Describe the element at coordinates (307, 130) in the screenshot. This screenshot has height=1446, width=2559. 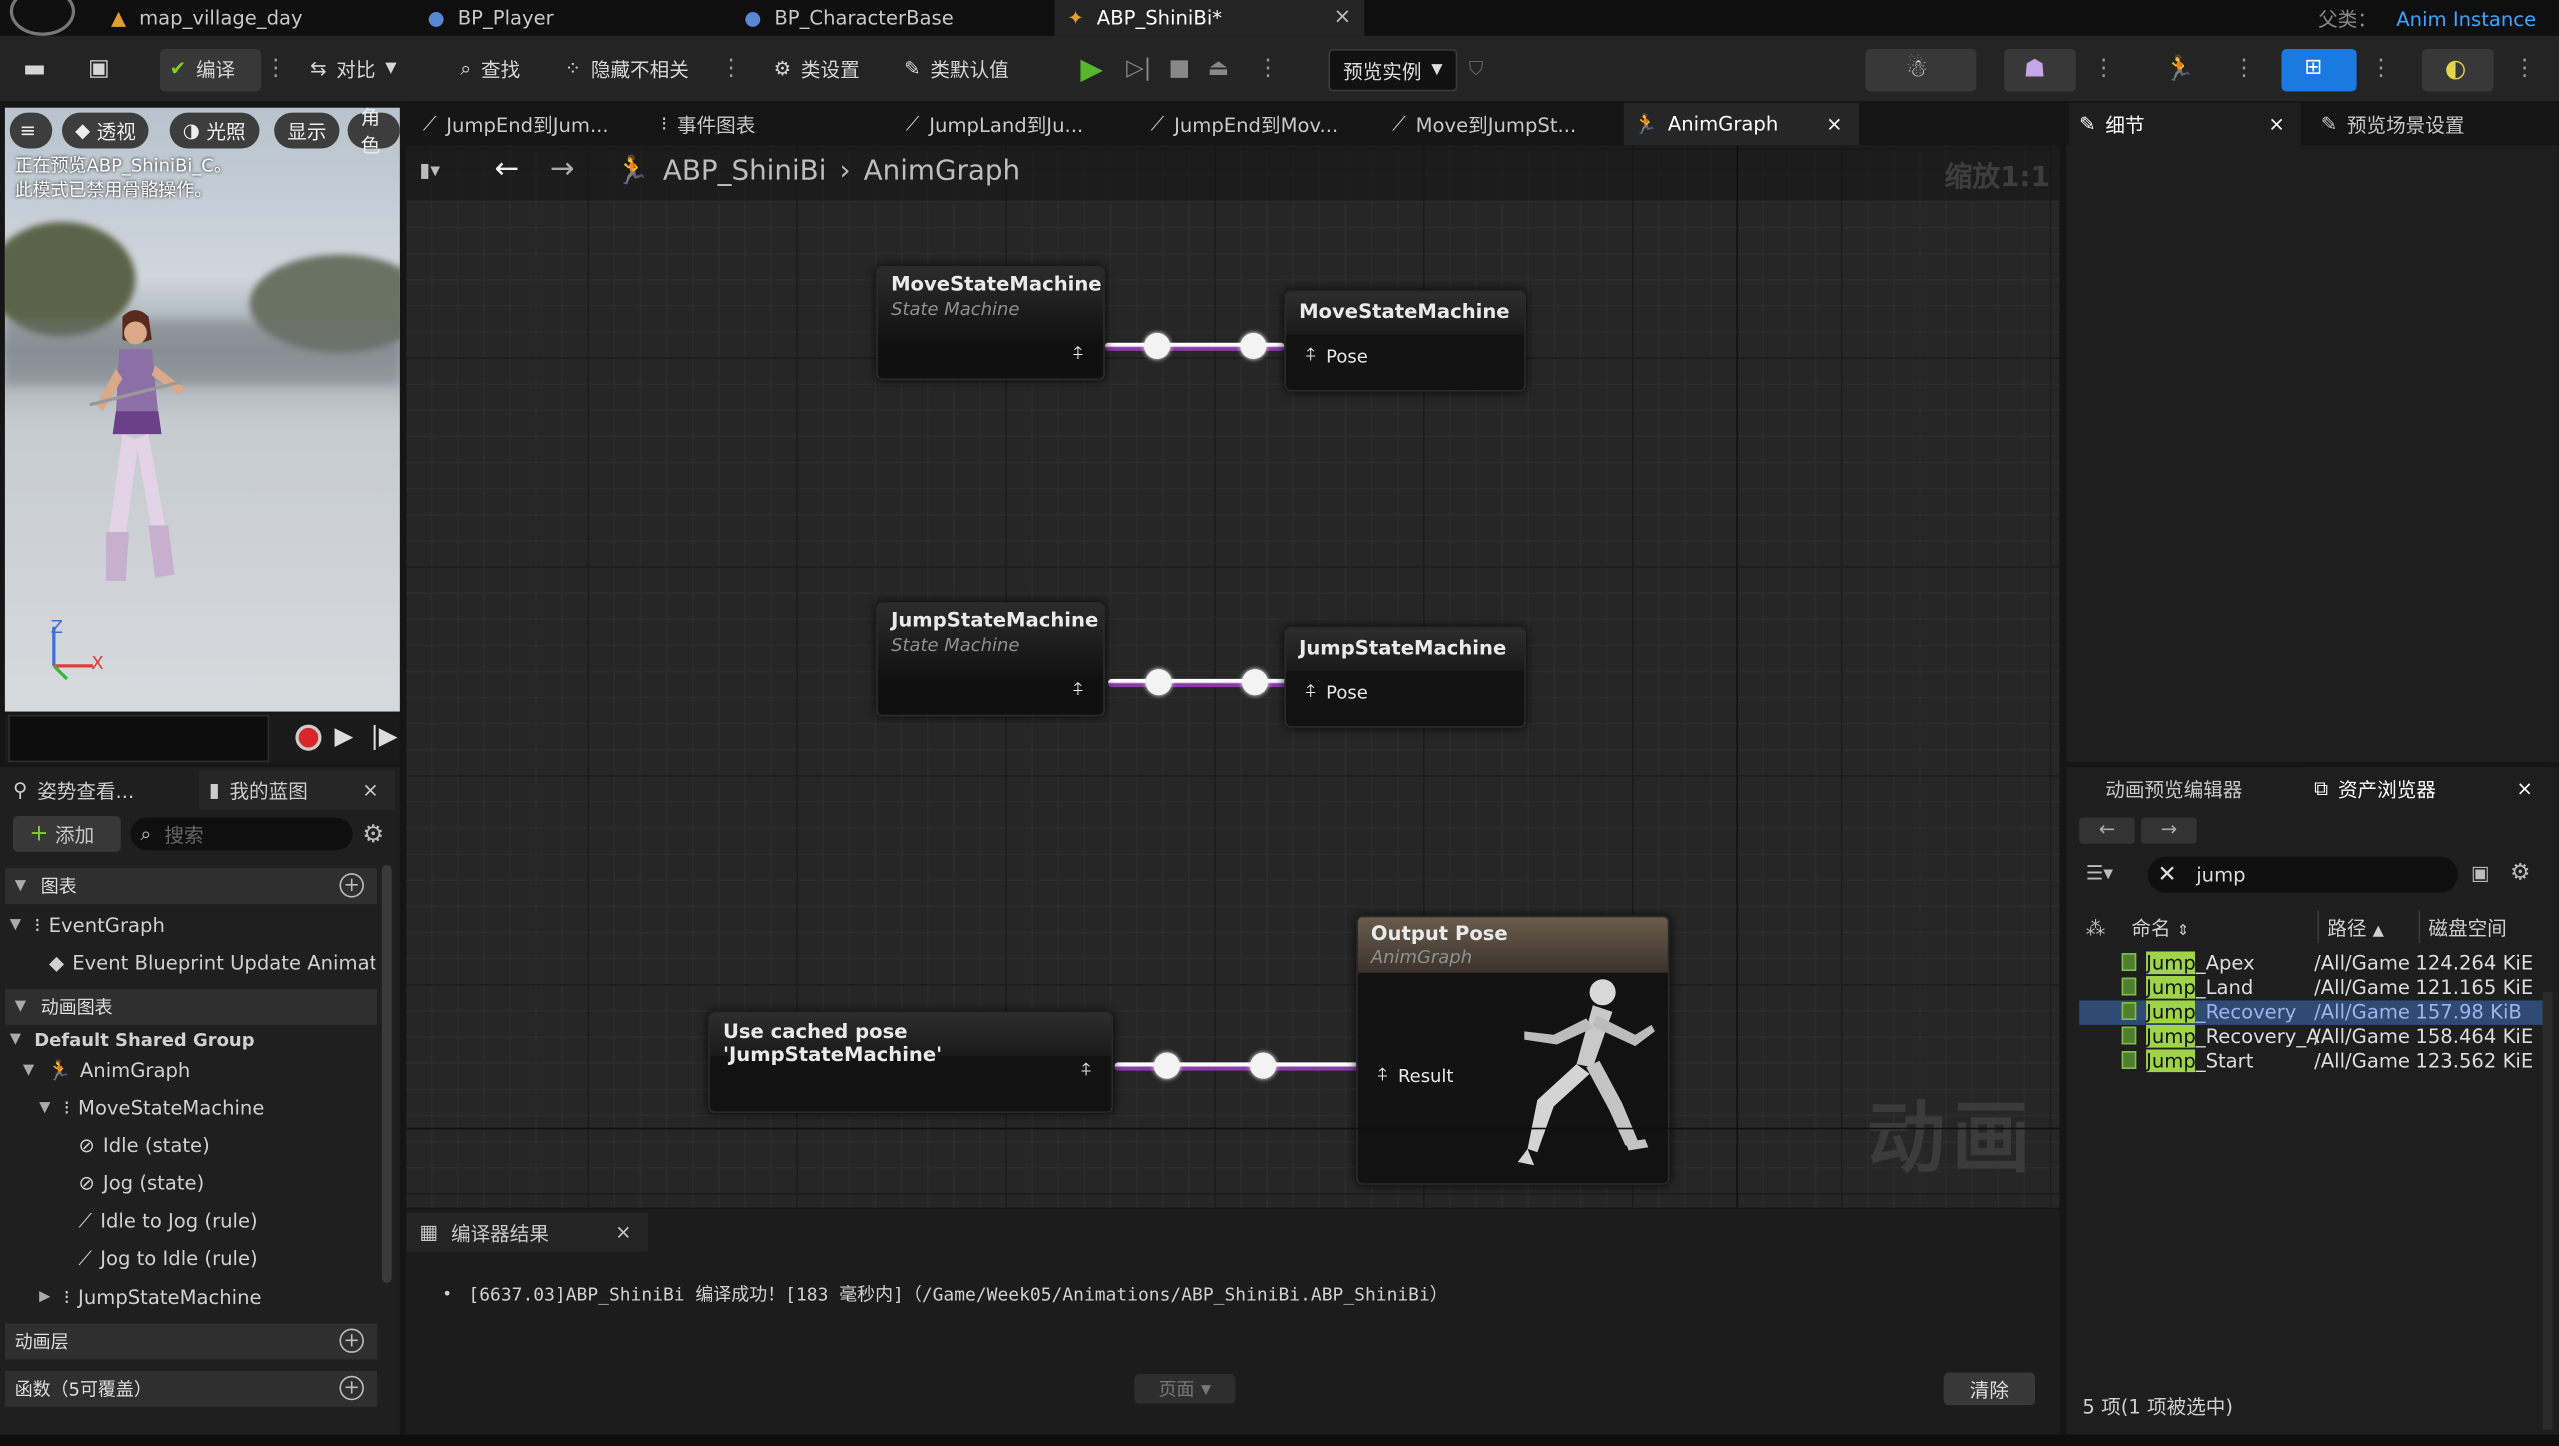
I see `viewport-show-button: 显示` at that location.